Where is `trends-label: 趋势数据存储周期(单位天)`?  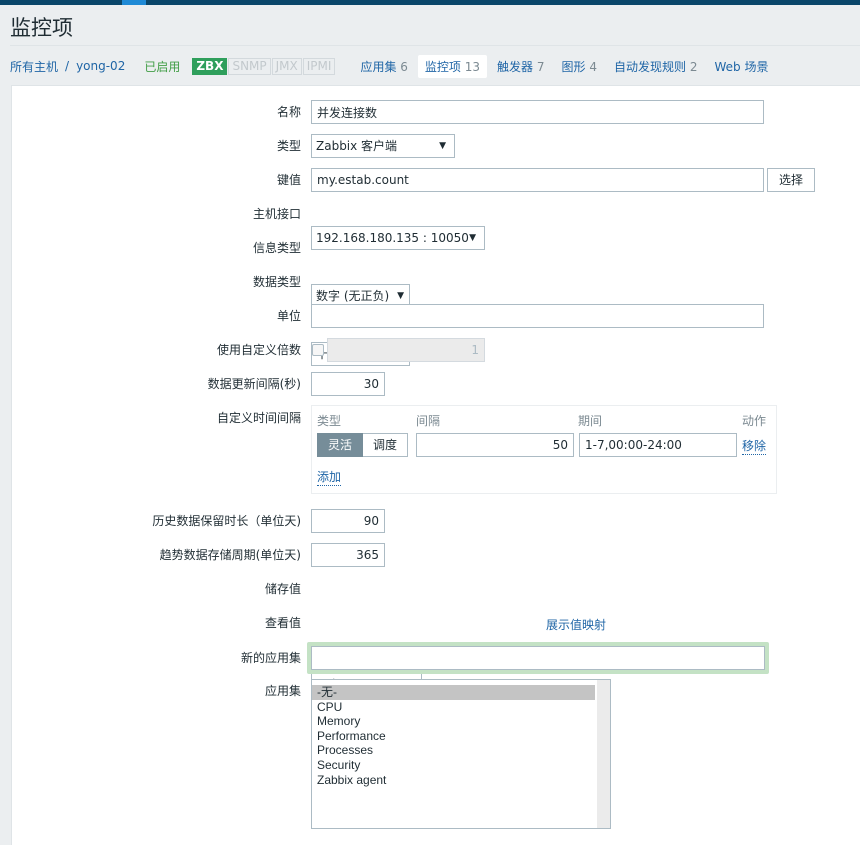
trends-label: 趋势数据存储周期(单位天) is located at coordinates (230, 555).